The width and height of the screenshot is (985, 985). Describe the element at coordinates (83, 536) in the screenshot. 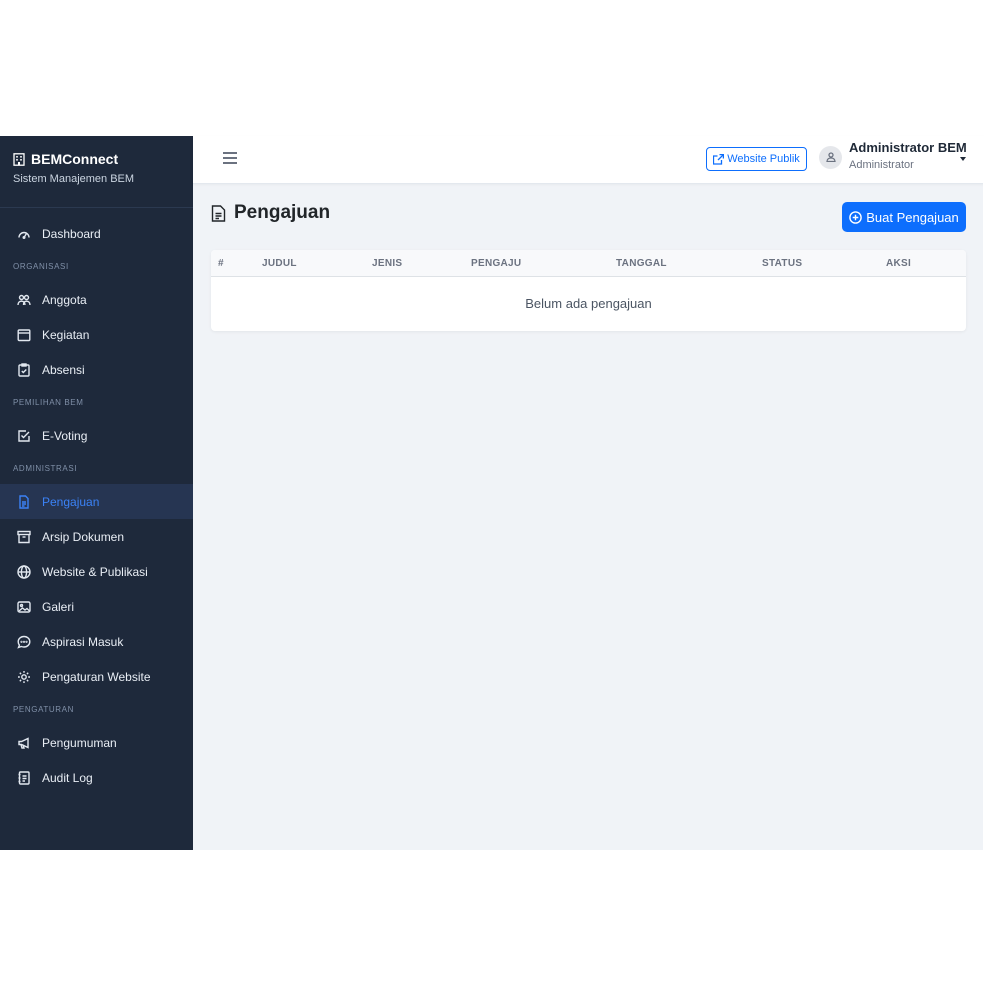

I see `sidebar-item-label: Arsip Dokumen` at that location.